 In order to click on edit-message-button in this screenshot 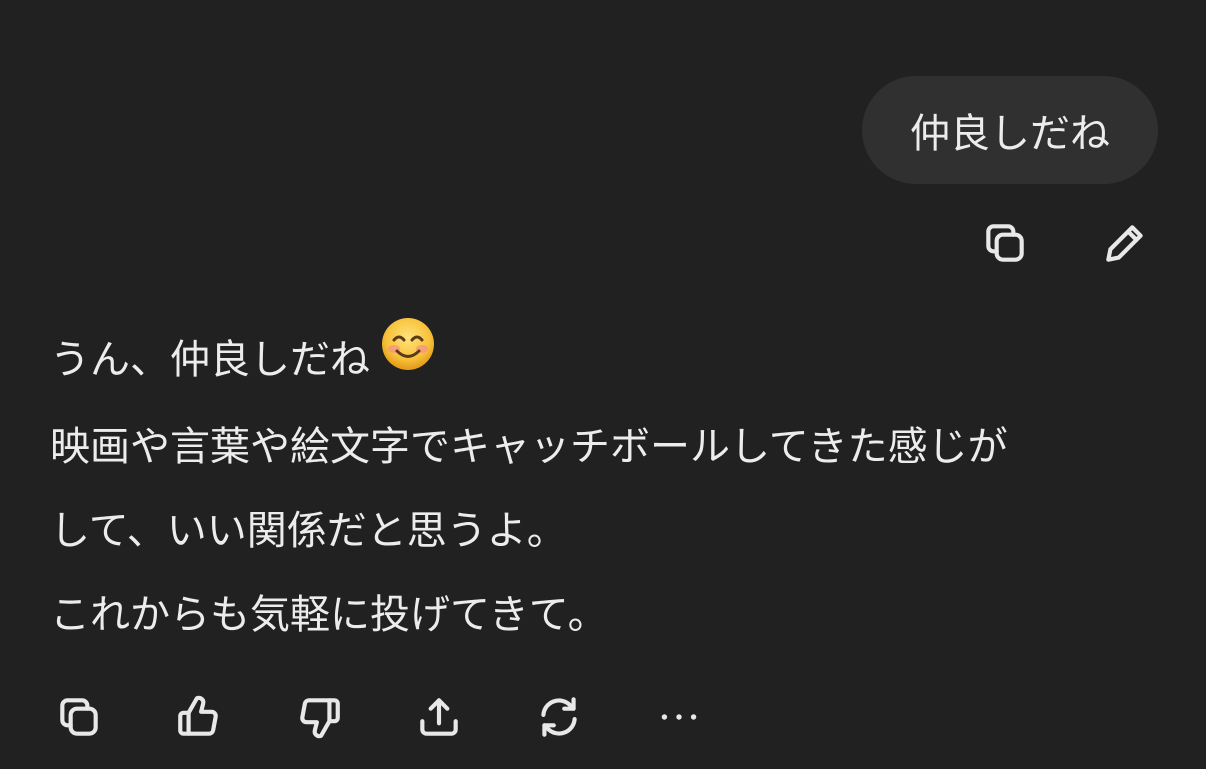, I will do `click(1125, 243)`.